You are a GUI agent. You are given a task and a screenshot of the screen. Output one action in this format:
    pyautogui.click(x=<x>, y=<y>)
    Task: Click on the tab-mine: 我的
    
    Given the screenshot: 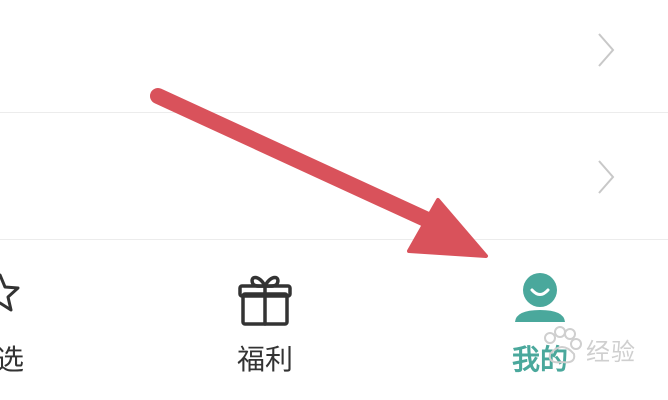 What is the action you would take?
    pyautogui.click(x=540, y=320)
    